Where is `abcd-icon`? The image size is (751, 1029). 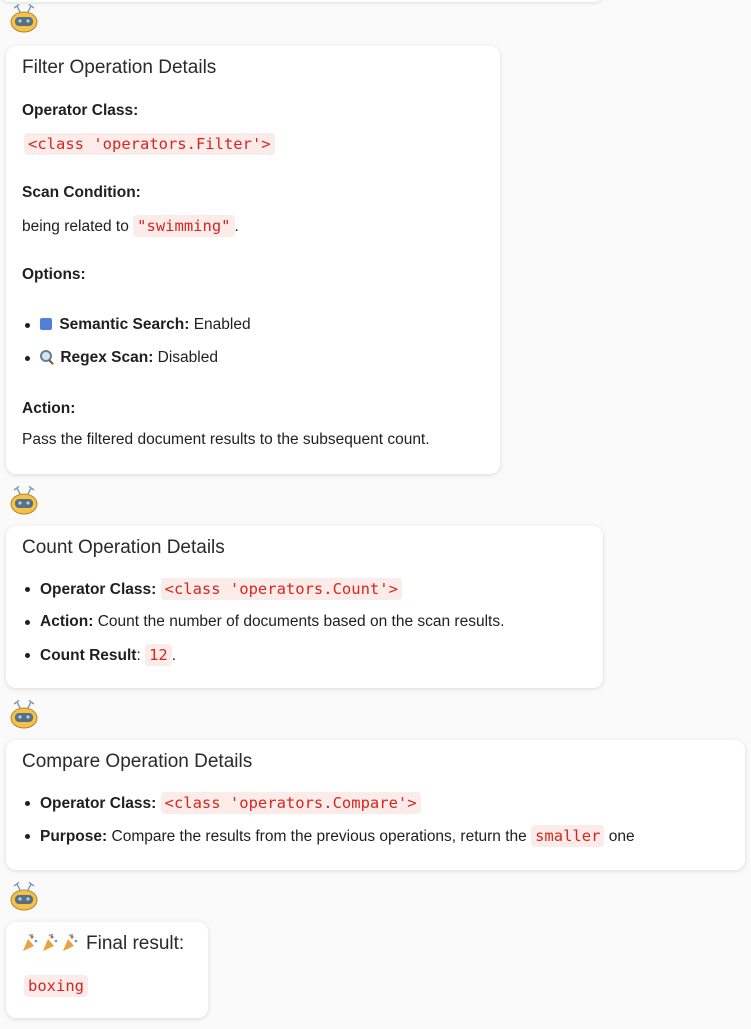 abcd-icon is located at coordinates (46, 324).